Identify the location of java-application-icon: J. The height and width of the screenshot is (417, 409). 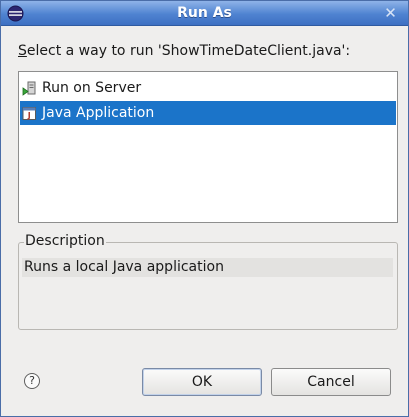
(29, 113).